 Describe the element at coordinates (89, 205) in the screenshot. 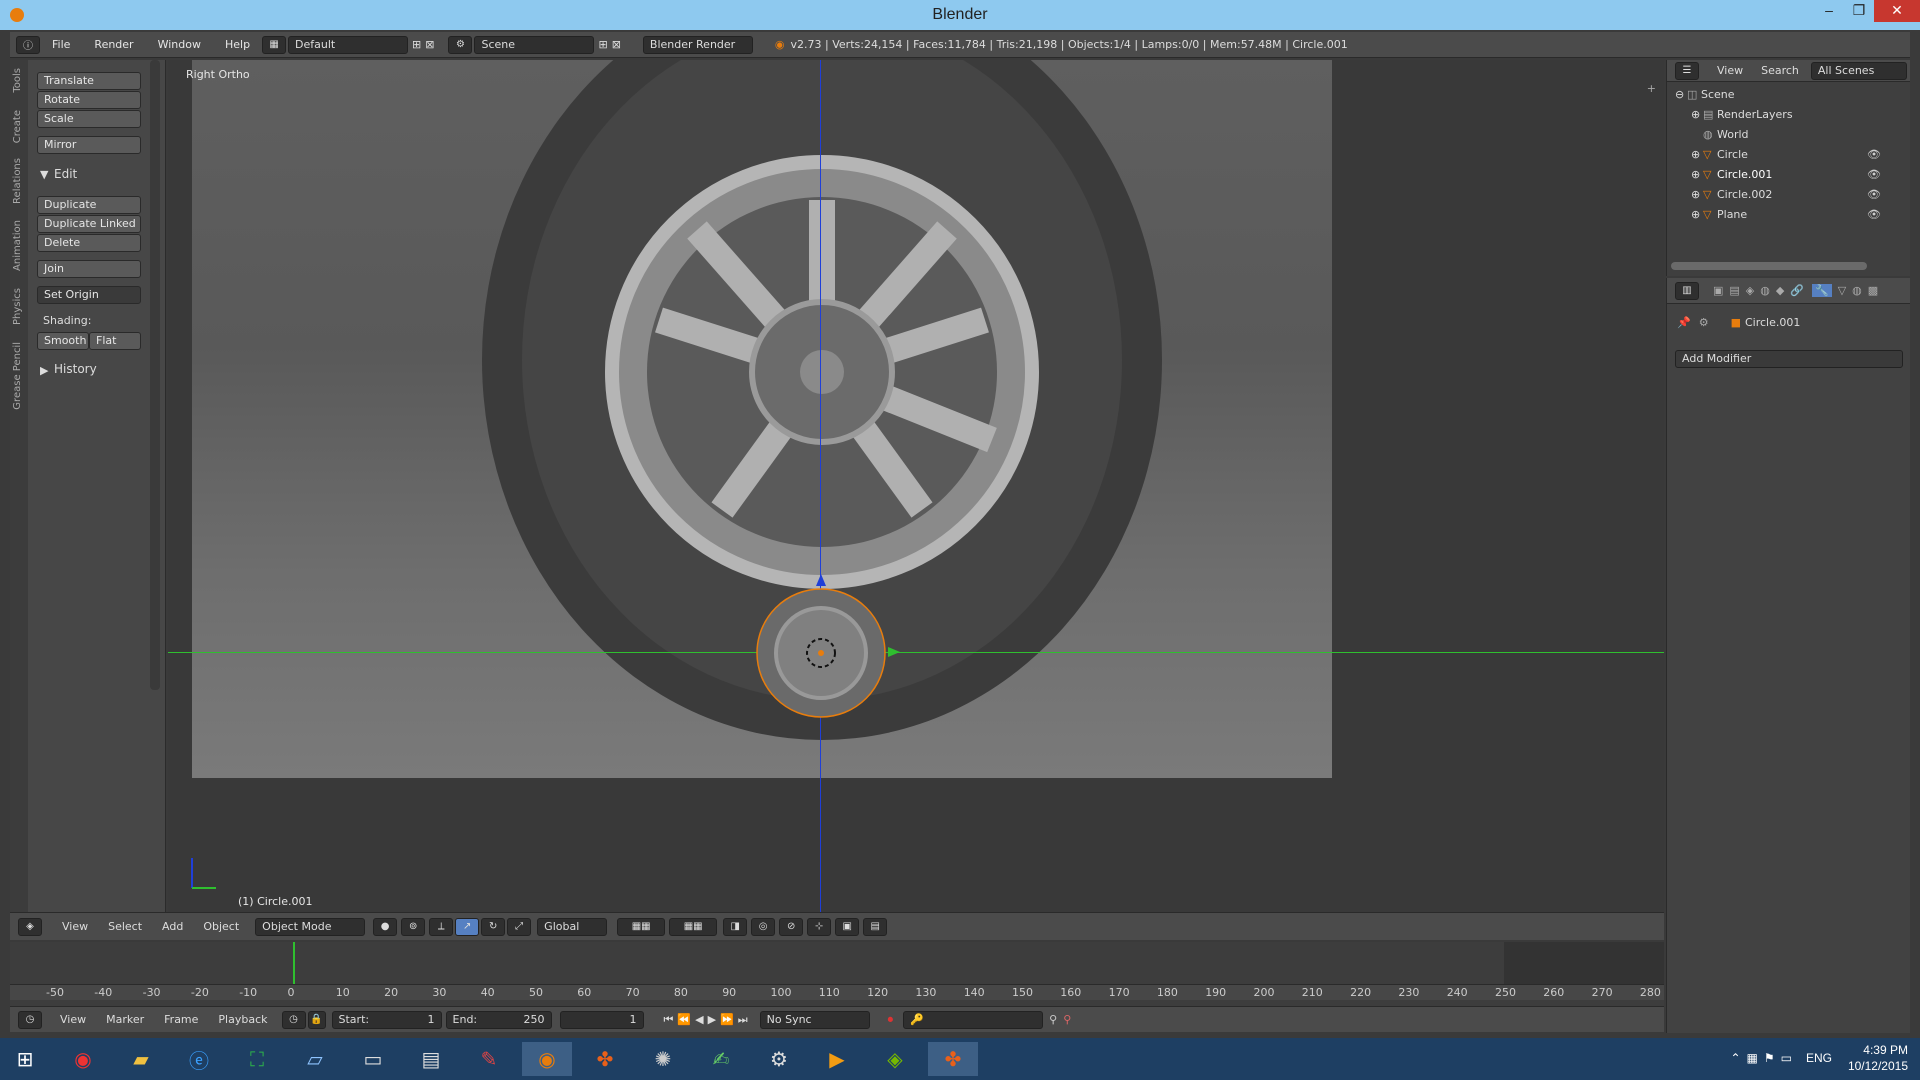

I see `duplicate-button: Duplicate` at that location.